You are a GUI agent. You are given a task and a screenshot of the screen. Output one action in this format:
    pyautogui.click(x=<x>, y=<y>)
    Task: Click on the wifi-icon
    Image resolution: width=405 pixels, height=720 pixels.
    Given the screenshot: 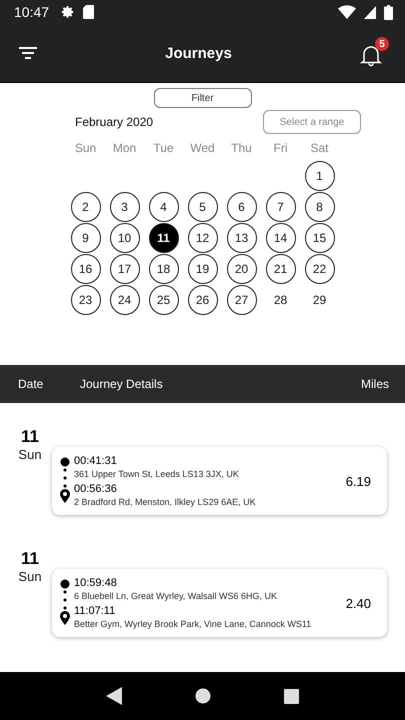 What is the action you would take?
    pyautogui.click(x=347, y=12)
    